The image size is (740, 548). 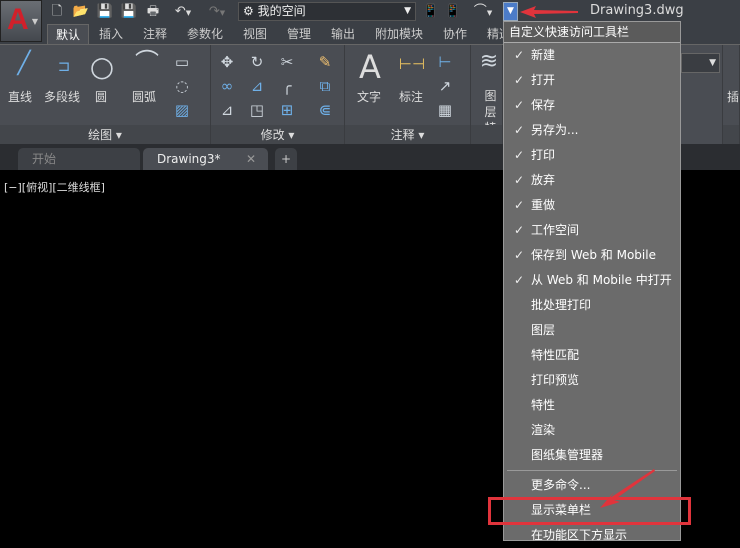 What do you see at coordinates (592, 380) in the screenshot?
I see `menu-item: 打印预览` at bounding box center [592, 380].